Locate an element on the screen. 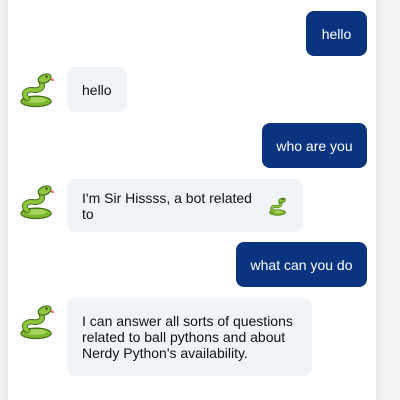 The width and height of the screenshot is (400, 400). user-message-text: what can you do is located at coordinates (301, 264).